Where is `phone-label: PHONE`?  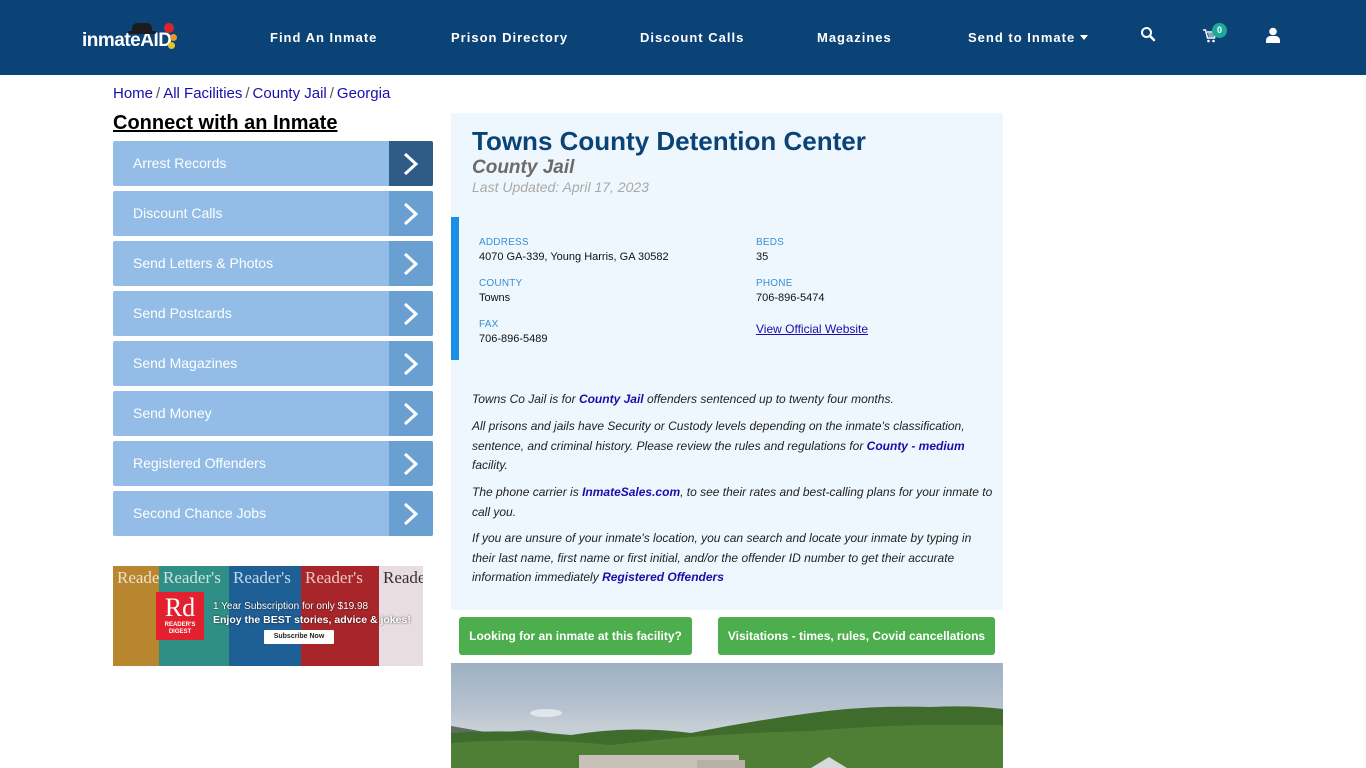 phone-label: PHONE is located at coordinates (774, 283).